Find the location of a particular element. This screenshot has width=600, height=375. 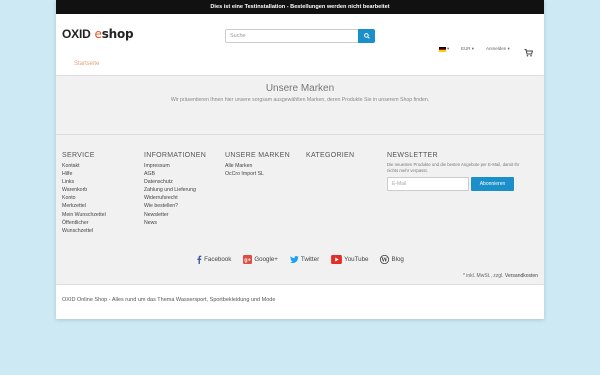

nav-startseite: Startseite is located at coordinates (86, 64).